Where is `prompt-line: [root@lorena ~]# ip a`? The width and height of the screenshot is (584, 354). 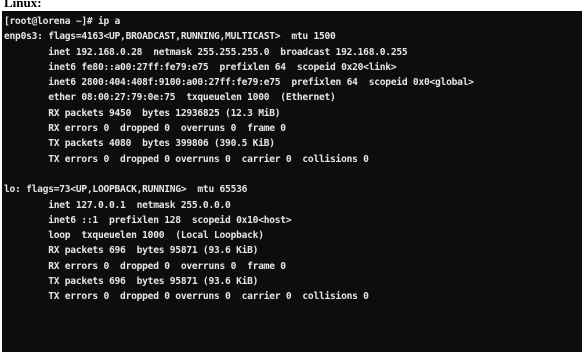 prompt-line: [root@lorena ~]# ip a is located at coordinates (62, 21).